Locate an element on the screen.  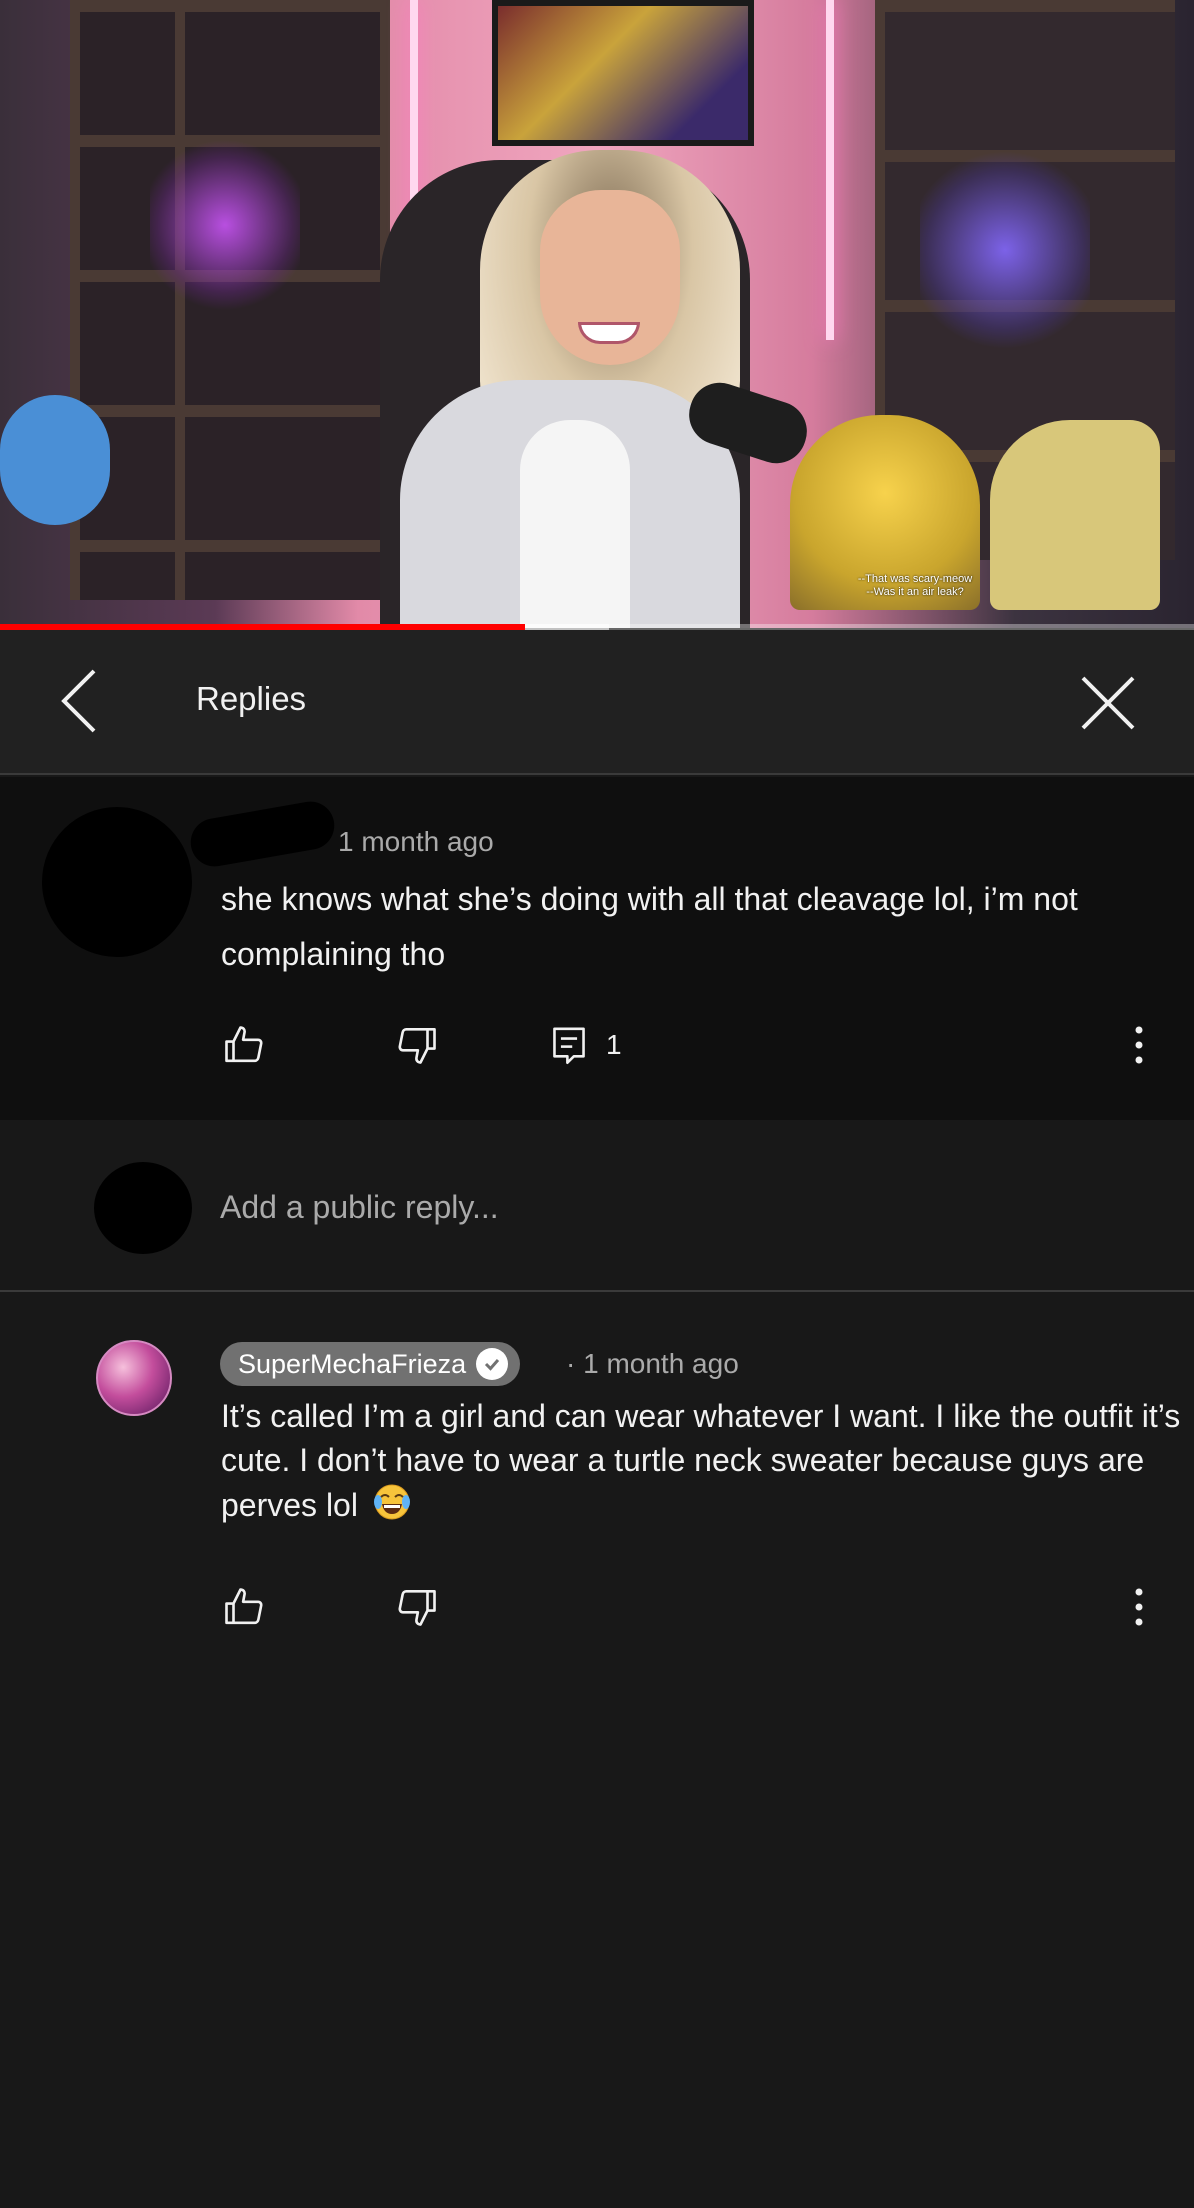
subtitle-line: --That was scary-meow is located at coordinates (915, 579).